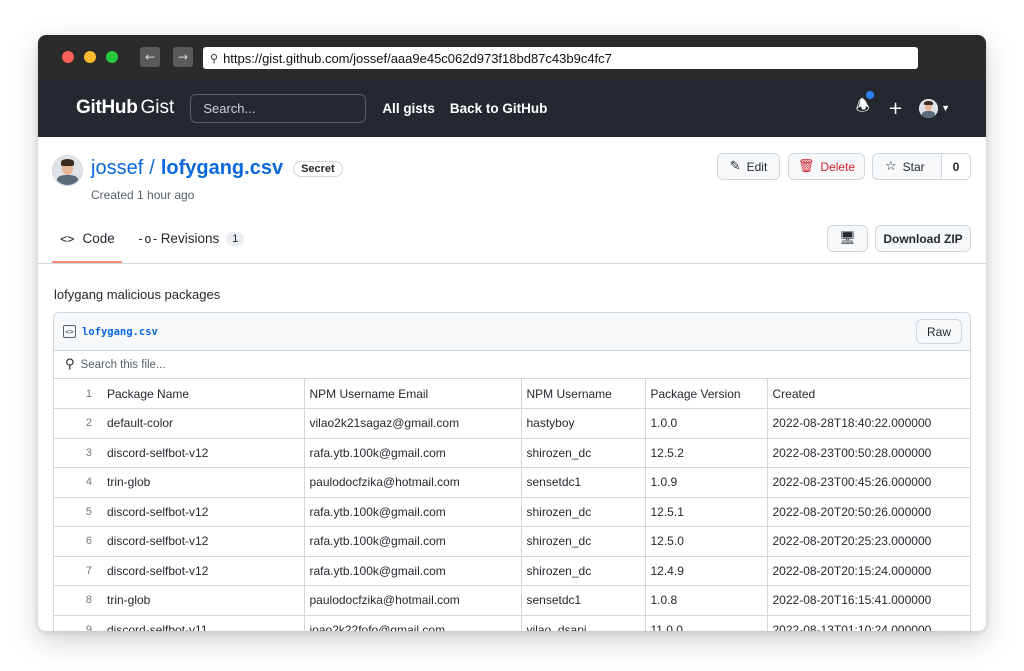  What do you see at coordinates (735, 166) in the screenshot?
I see `pencil-icon: ✎` at bounding box center [735, 166].